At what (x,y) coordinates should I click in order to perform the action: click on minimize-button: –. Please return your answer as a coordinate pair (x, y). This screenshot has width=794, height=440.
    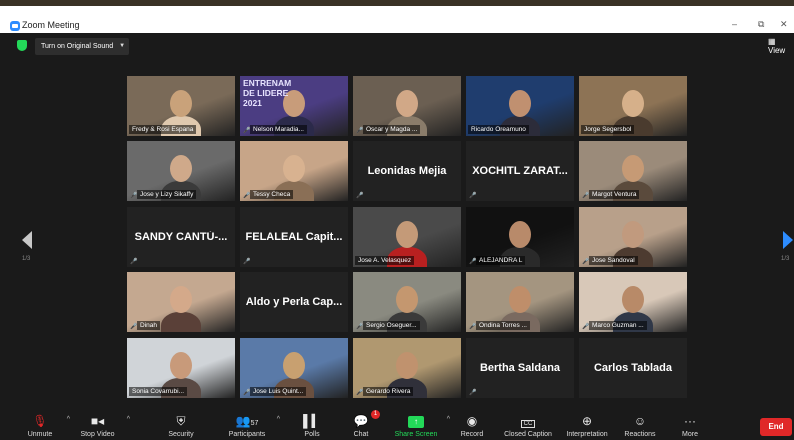
    Looking at the image, I should click on (734, 24).